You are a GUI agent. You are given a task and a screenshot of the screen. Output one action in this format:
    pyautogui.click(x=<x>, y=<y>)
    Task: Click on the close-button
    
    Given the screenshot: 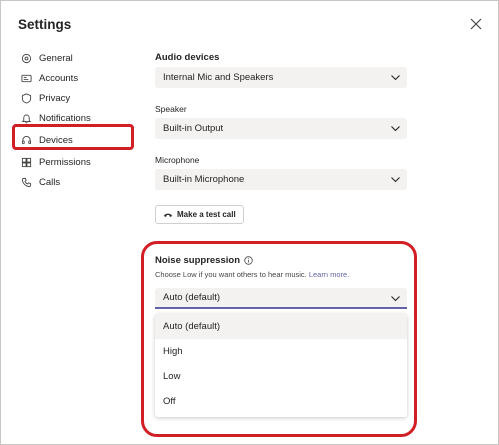 What is the action you would take?
    pyautogui.click(x=476, y=24)
    